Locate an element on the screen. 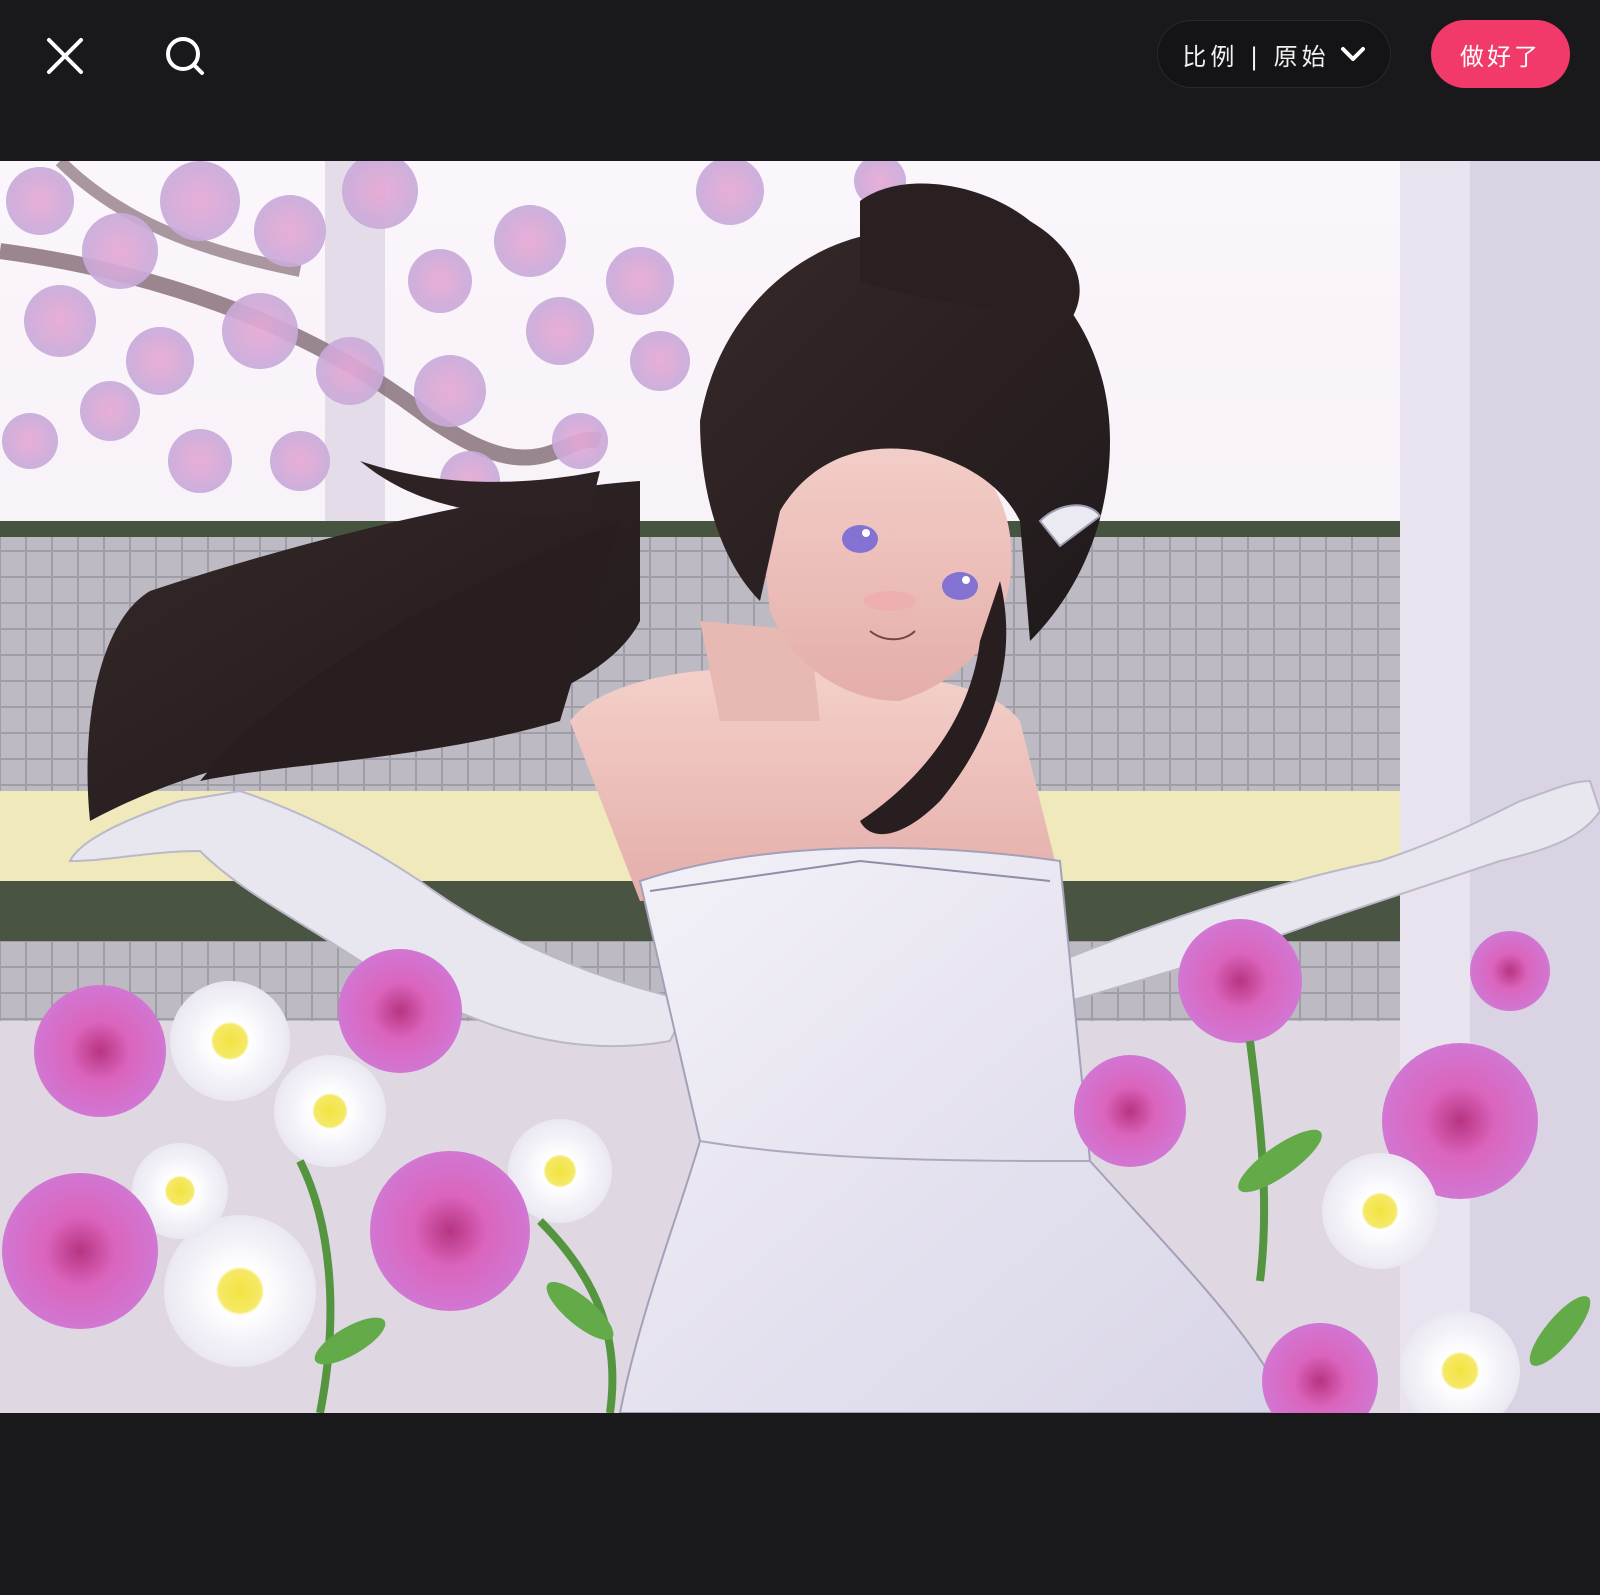  search-button is located at coordinates (185, 56).